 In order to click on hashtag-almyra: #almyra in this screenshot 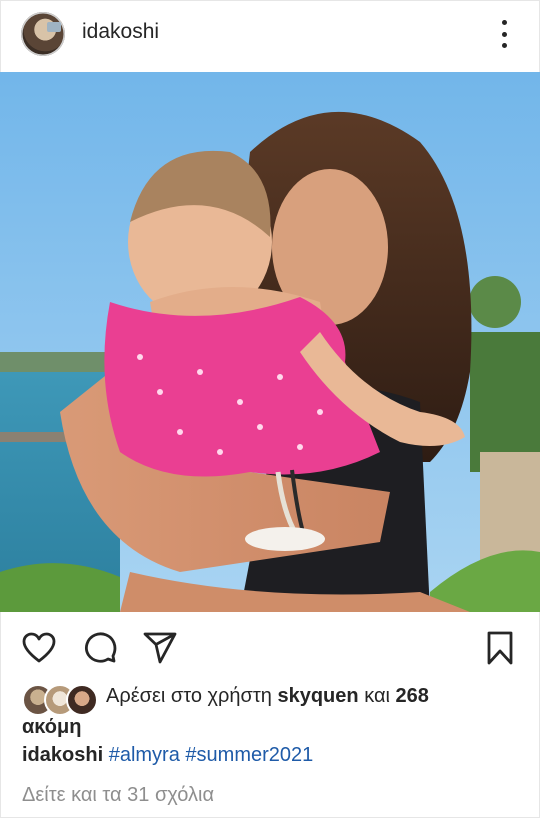, I will do `click(144, 755)`.